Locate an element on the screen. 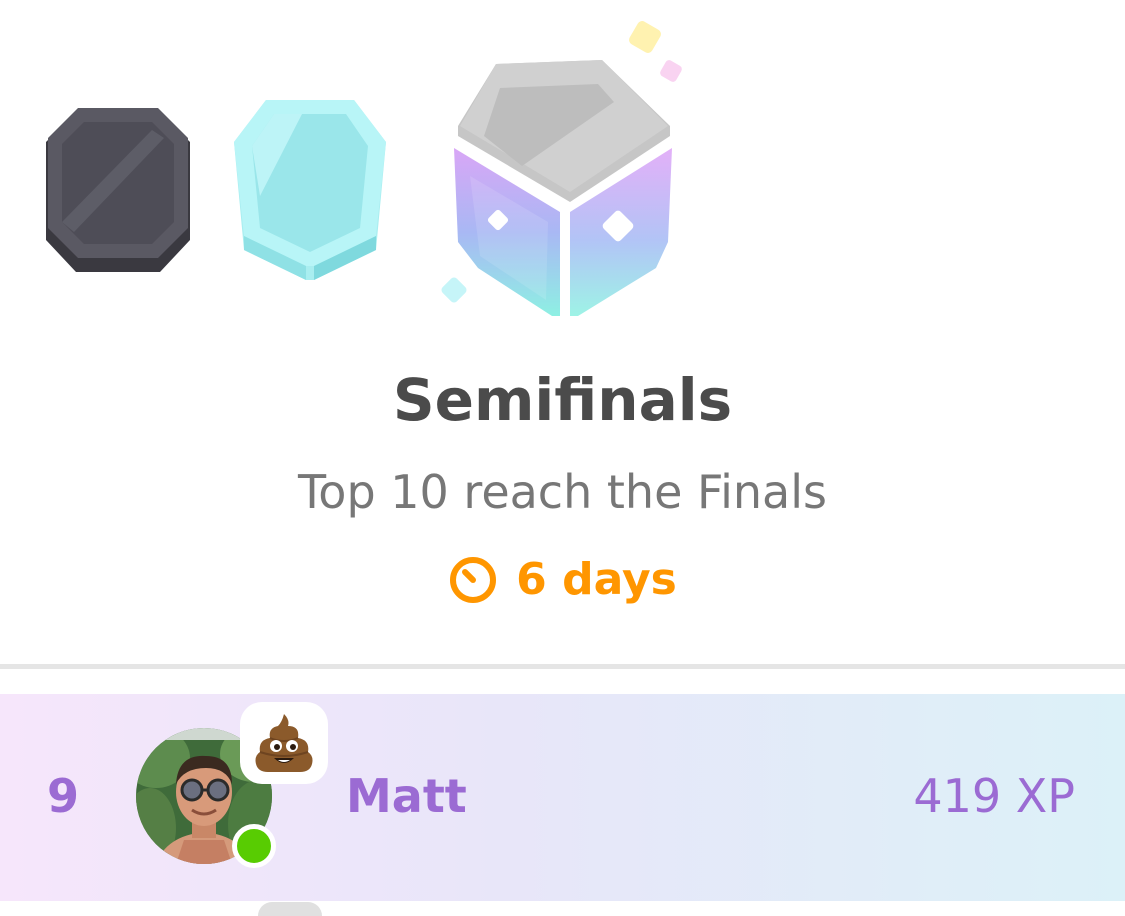  semifinals-league-badge-icon is located at coordinates (561, 168).